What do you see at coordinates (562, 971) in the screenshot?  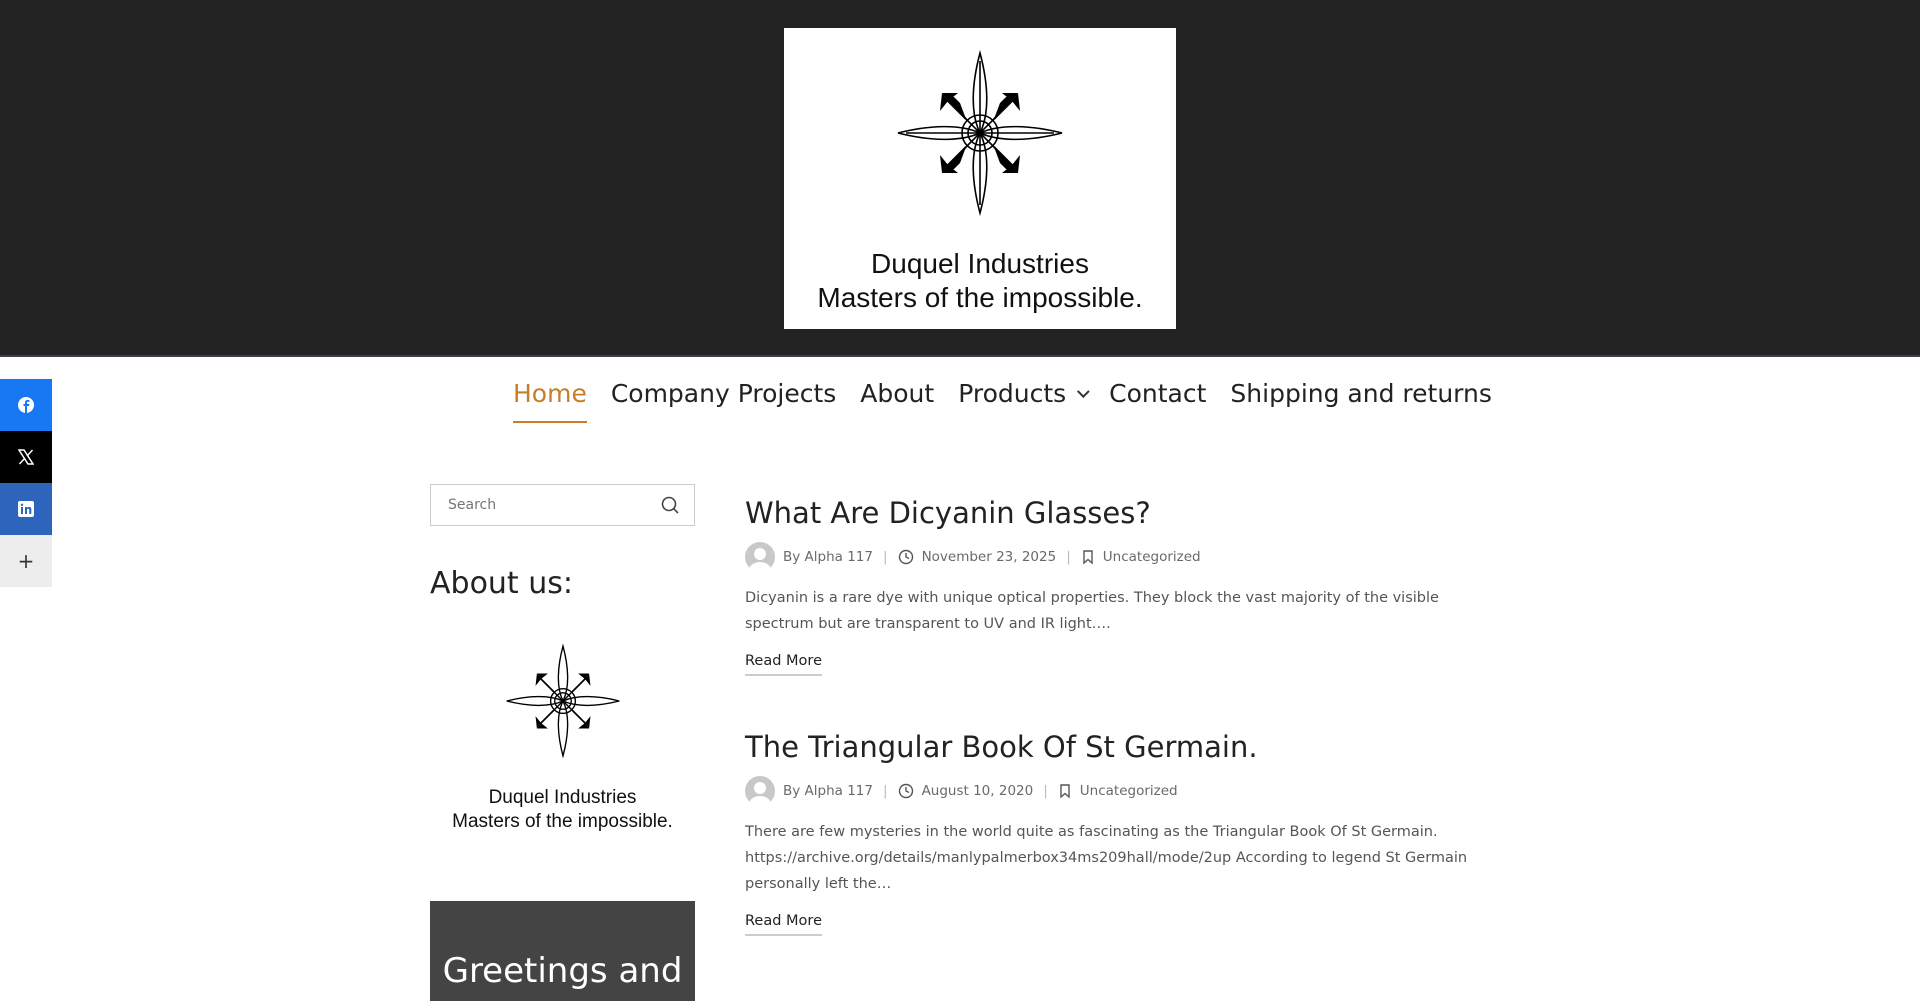 I see `greeting-text: Greetings and` at bounding box center [562, 971].